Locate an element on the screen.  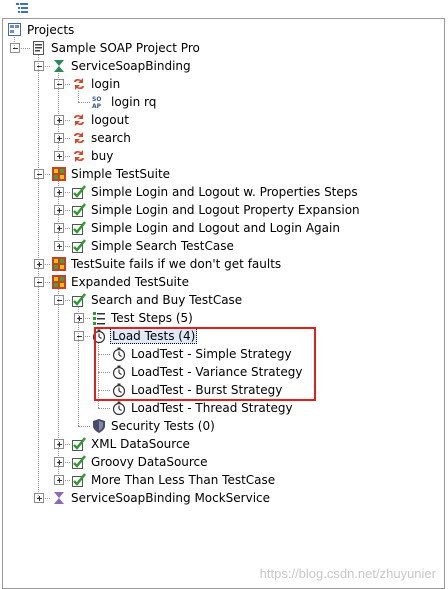
tree-node-label: Security Tests (0) is located at coordinates (163, 426).